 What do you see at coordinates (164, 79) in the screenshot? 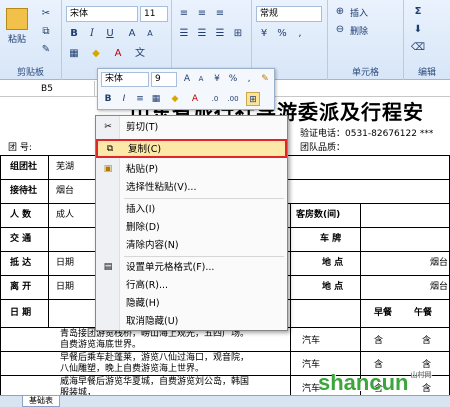
I see `mini-font-size-select: 9` at bounding box center [164, 79].